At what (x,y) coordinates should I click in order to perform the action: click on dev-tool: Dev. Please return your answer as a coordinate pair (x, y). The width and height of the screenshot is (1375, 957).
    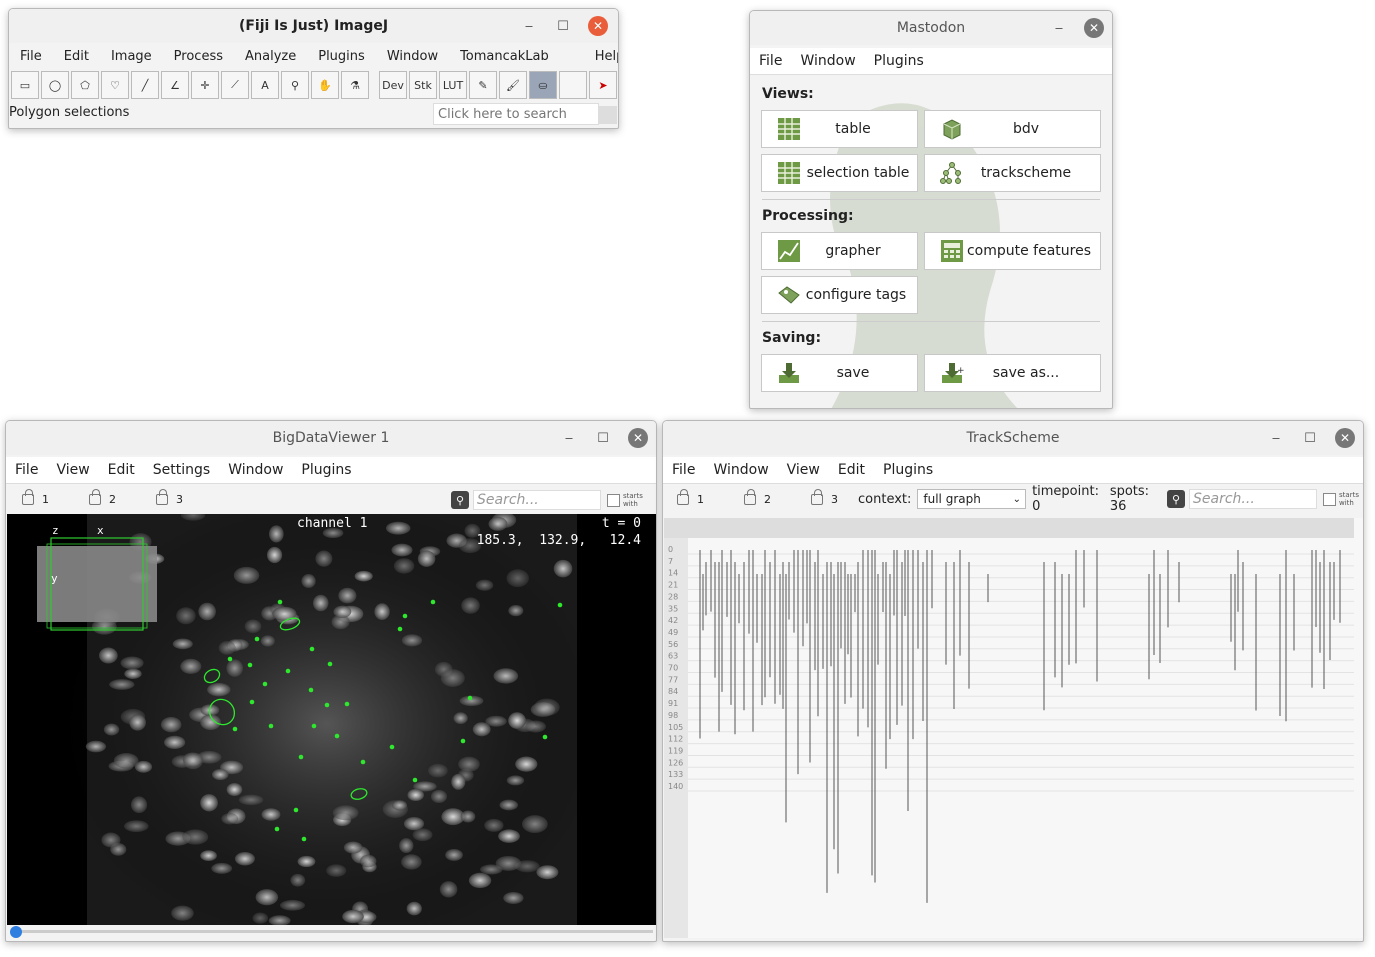
    Looking at the image, I should click on (393, 85).